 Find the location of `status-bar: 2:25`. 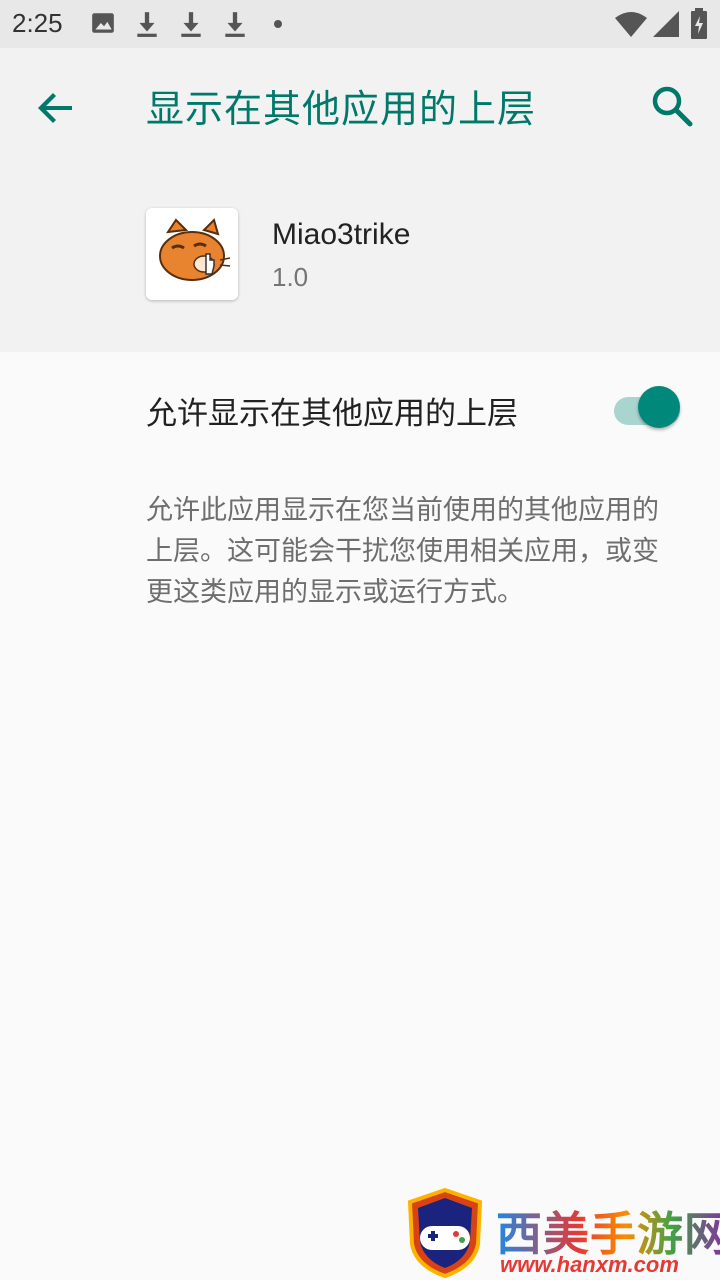

status-bar: 2:25 is located at coordinates (360, 24).